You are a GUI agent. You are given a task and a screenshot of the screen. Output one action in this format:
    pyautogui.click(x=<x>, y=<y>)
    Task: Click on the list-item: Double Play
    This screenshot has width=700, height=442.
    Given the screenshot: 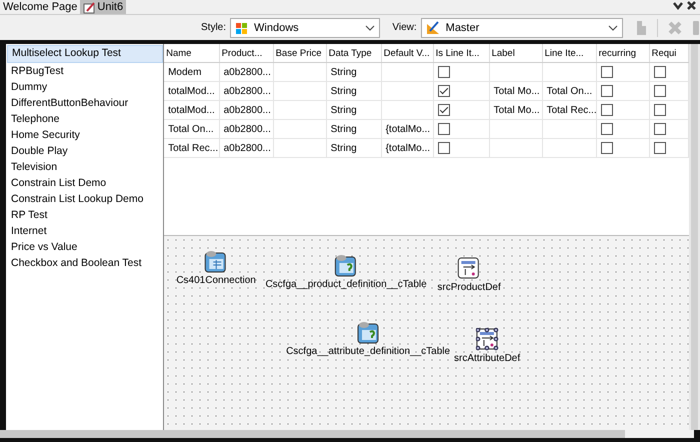 What is the action you would take?
    pyautogui.click(x=85, y=151)
    